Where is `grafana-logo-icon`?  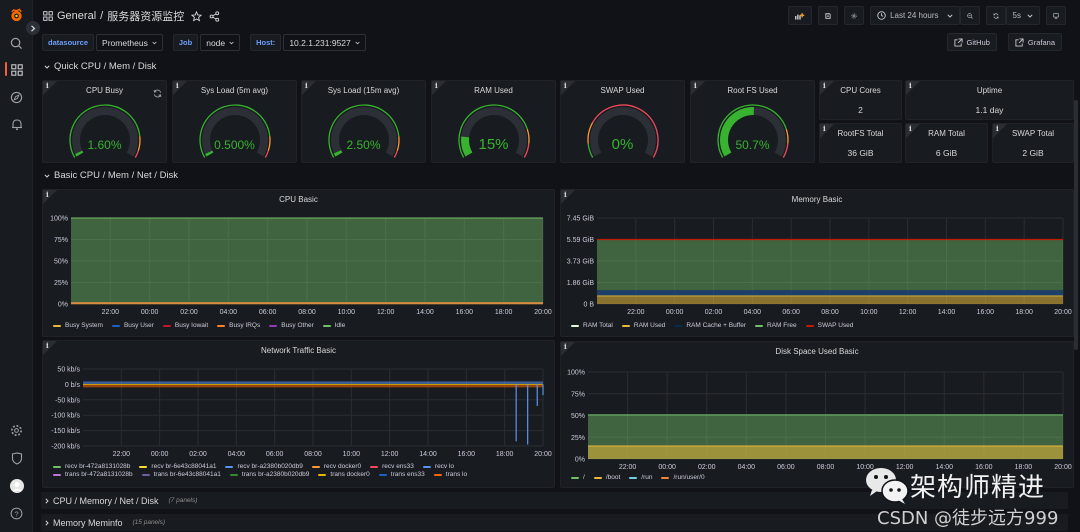
grafana-logo-icon is located at coordinates (16, 15).